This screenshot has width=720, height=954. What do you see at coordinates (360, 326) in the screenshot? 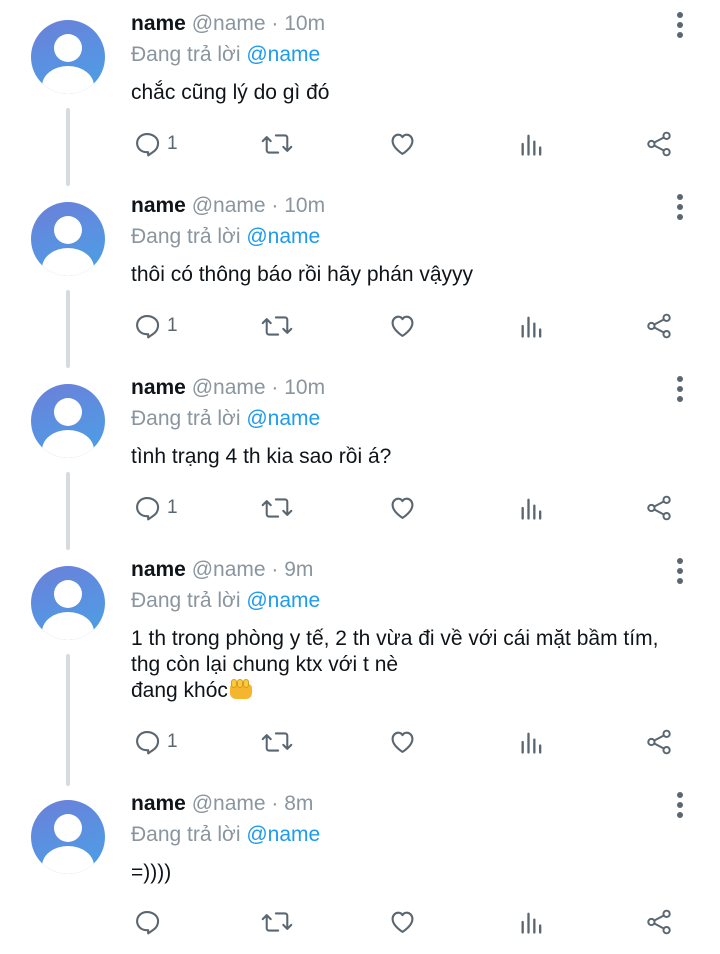
I see `action-bar: 1` at bounding box center [360, 326].